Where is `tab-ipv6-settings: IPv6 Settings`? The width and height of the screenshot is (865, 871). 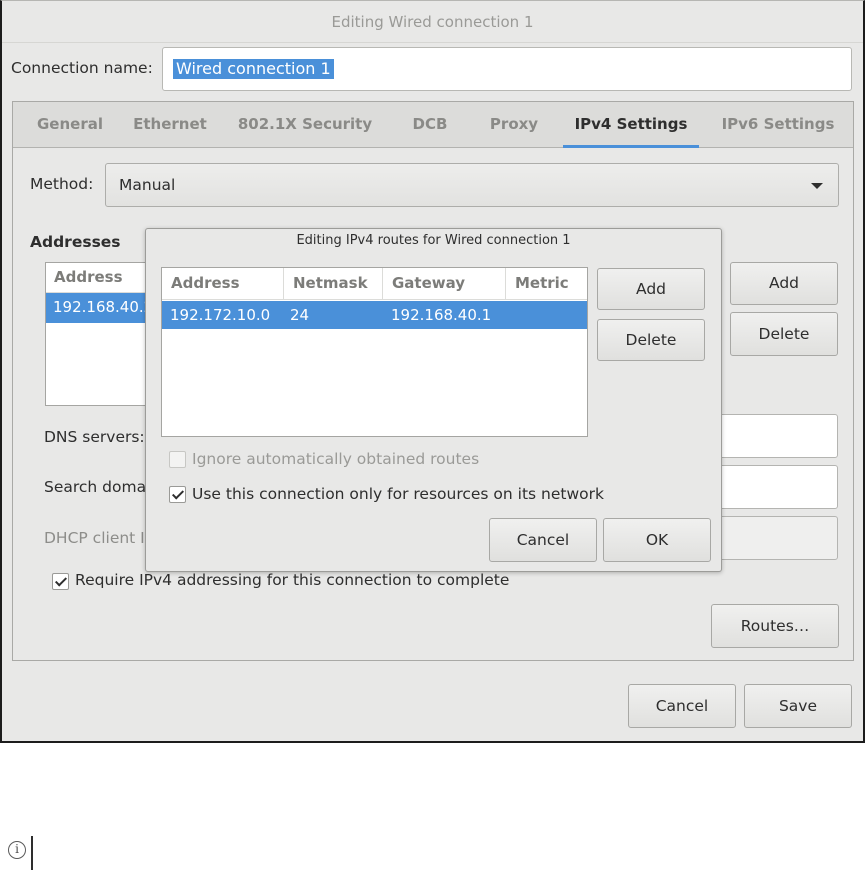
tab-ipv6-settings: IPv6 Settings is located at coordinates (778, 125).